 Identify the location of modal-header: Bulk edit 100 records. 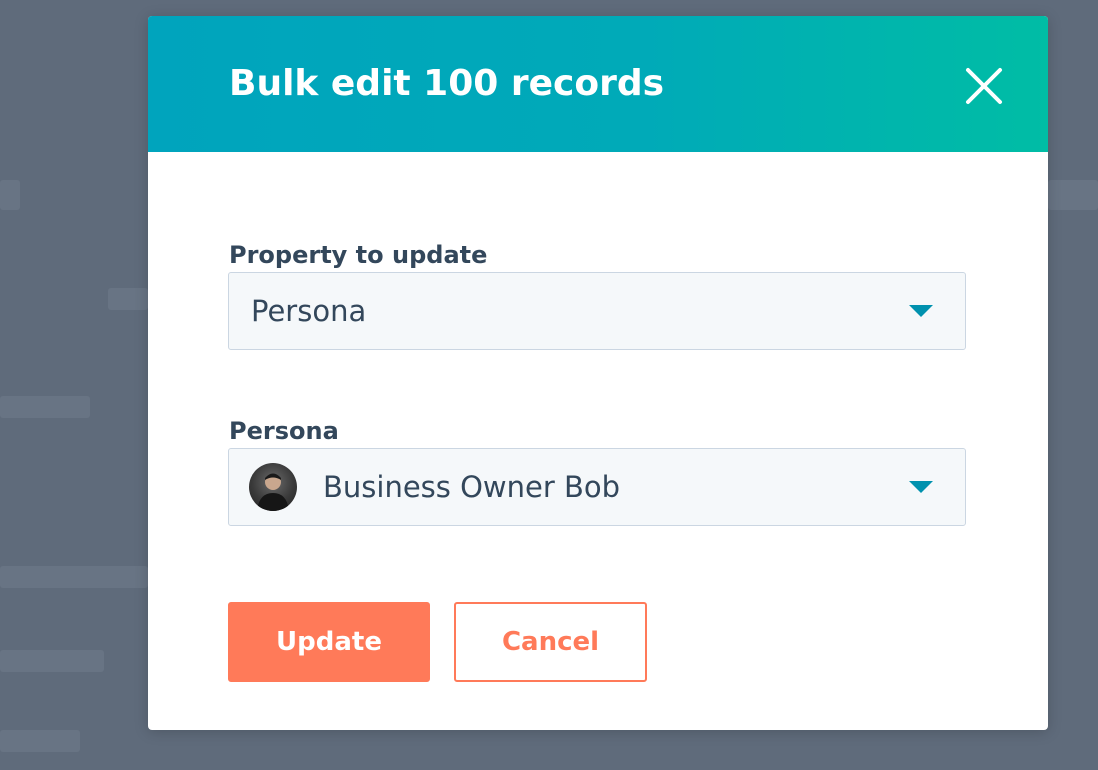
(598, 84).